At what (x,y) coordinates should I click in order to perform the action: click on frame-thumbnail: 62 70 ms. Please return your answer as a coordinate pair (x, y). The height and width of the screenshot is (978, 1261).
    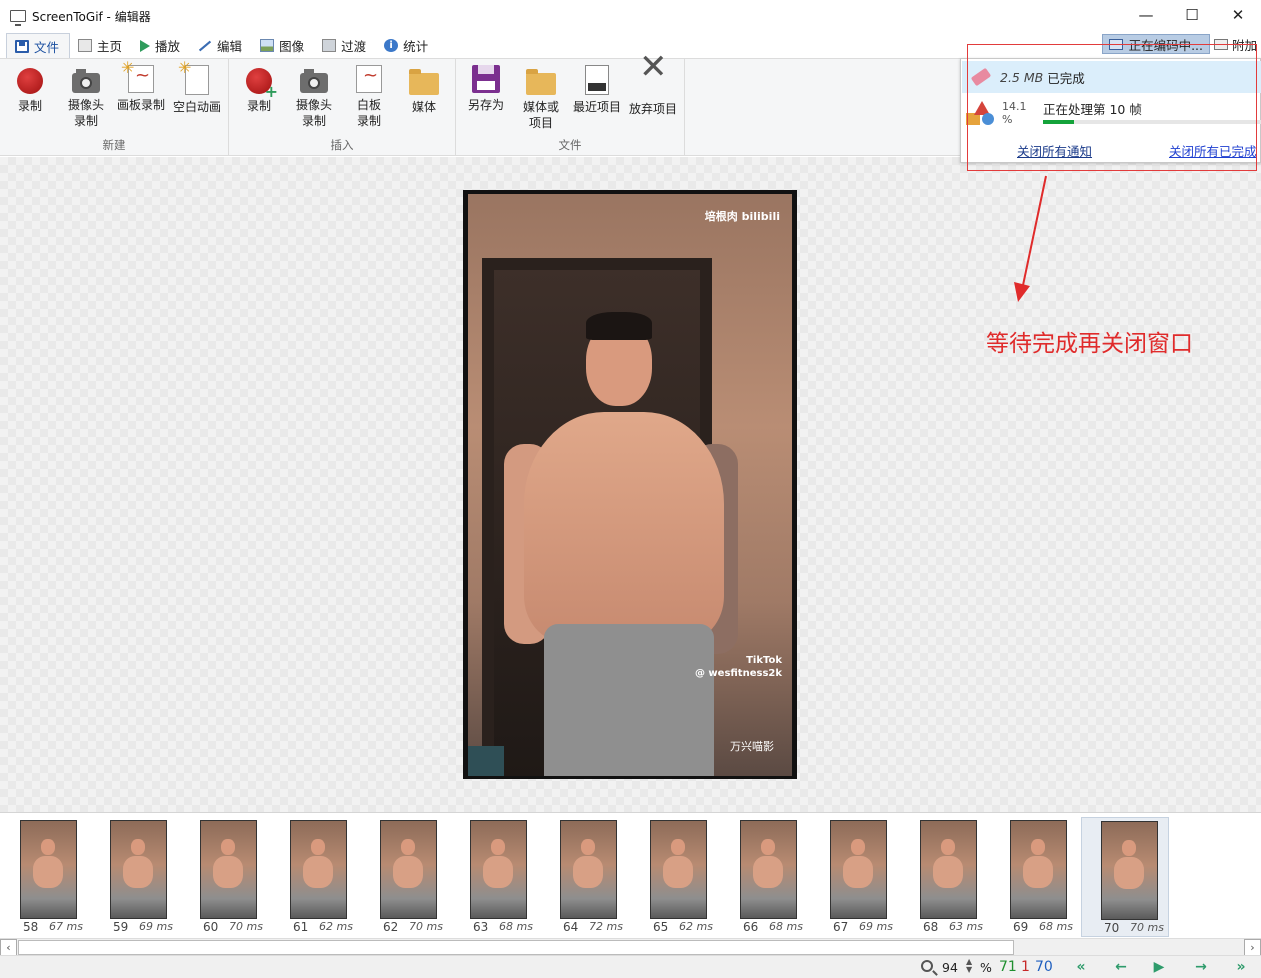
    Looking at the image, I should click on (405, 877).